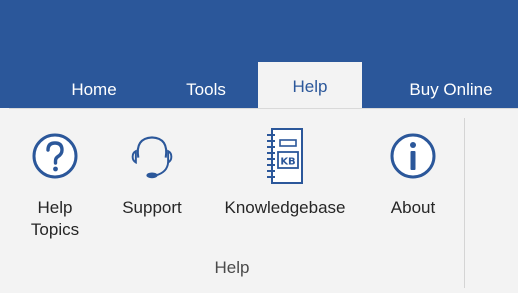 Image resolution: width=518 pixels, height=293 pixels. I want to click on group-label-help: Help, so click(232, 267).